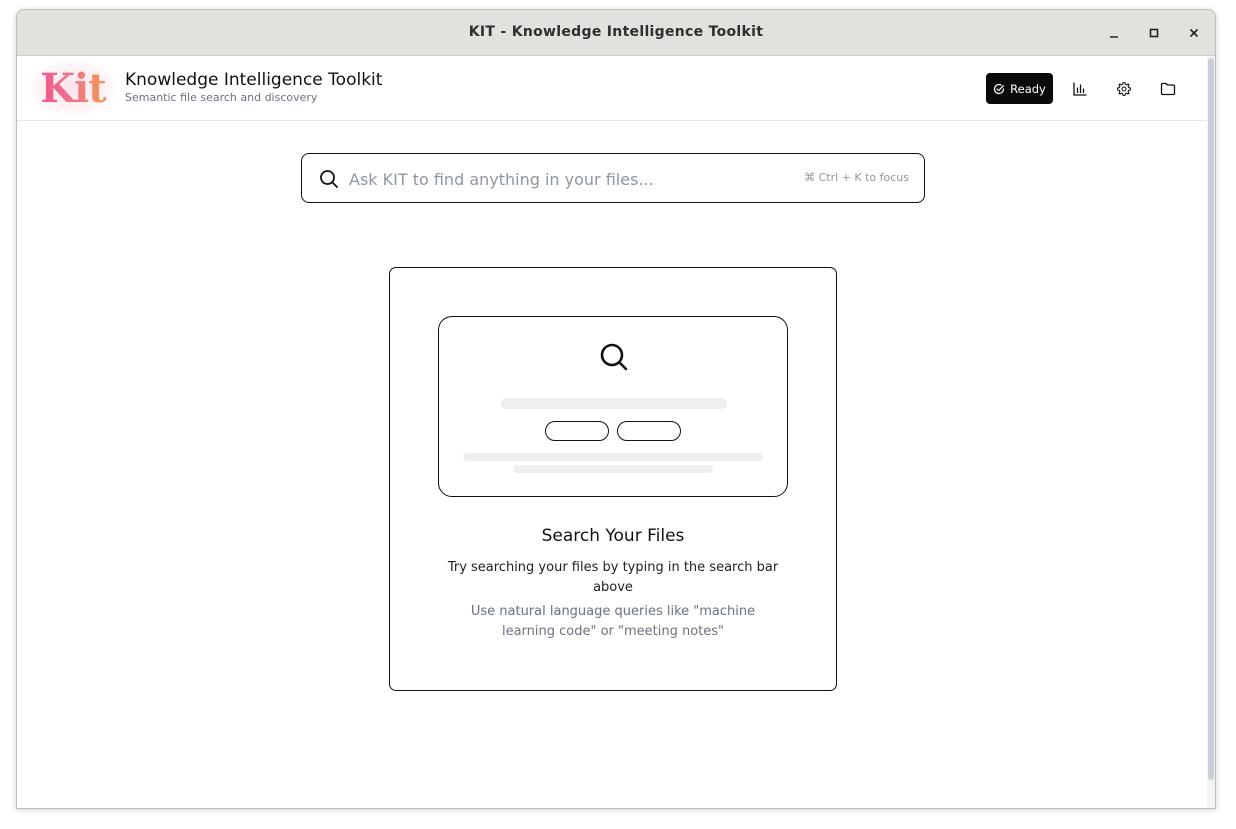 The width and height of the screenshot is (1236, 829). What do you see at coordinates (221, 97) in the screenshot?
I see `app-subtitle: Semantic file search and discovery` at bounding box center [221, 97].